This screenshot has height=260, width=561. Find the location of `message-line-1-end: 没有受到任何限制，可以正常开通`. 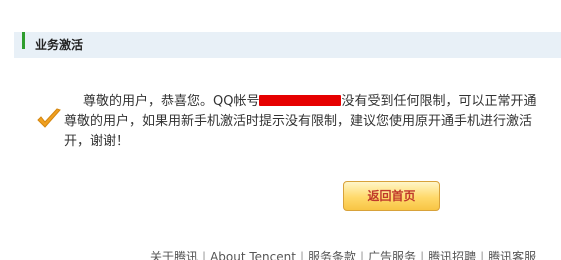

message-line-1-end: 没有受到任何限制，可以正常开通 is located at coordinates (439, 101).